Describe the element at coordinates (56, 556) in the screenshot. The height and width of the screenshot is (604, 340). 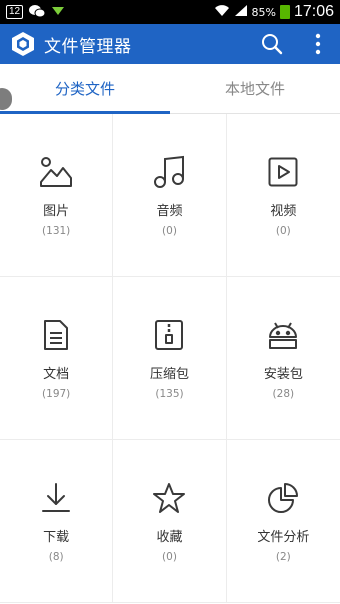
I see `category-count: (8)` at that location.